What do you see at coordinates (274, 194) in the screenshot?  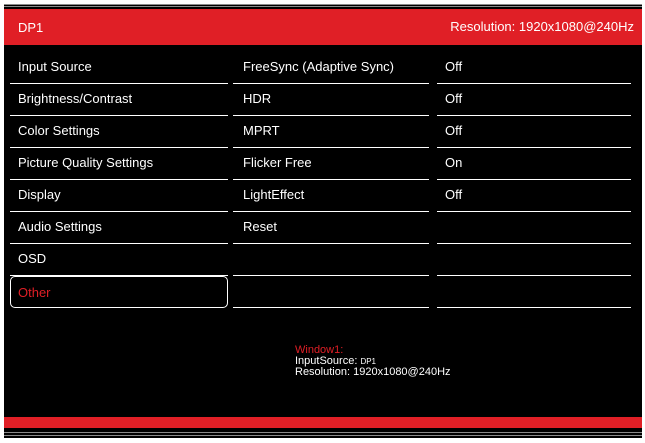 I see `submenu-item-label: LightEffect` at bounding box center [274, 194].